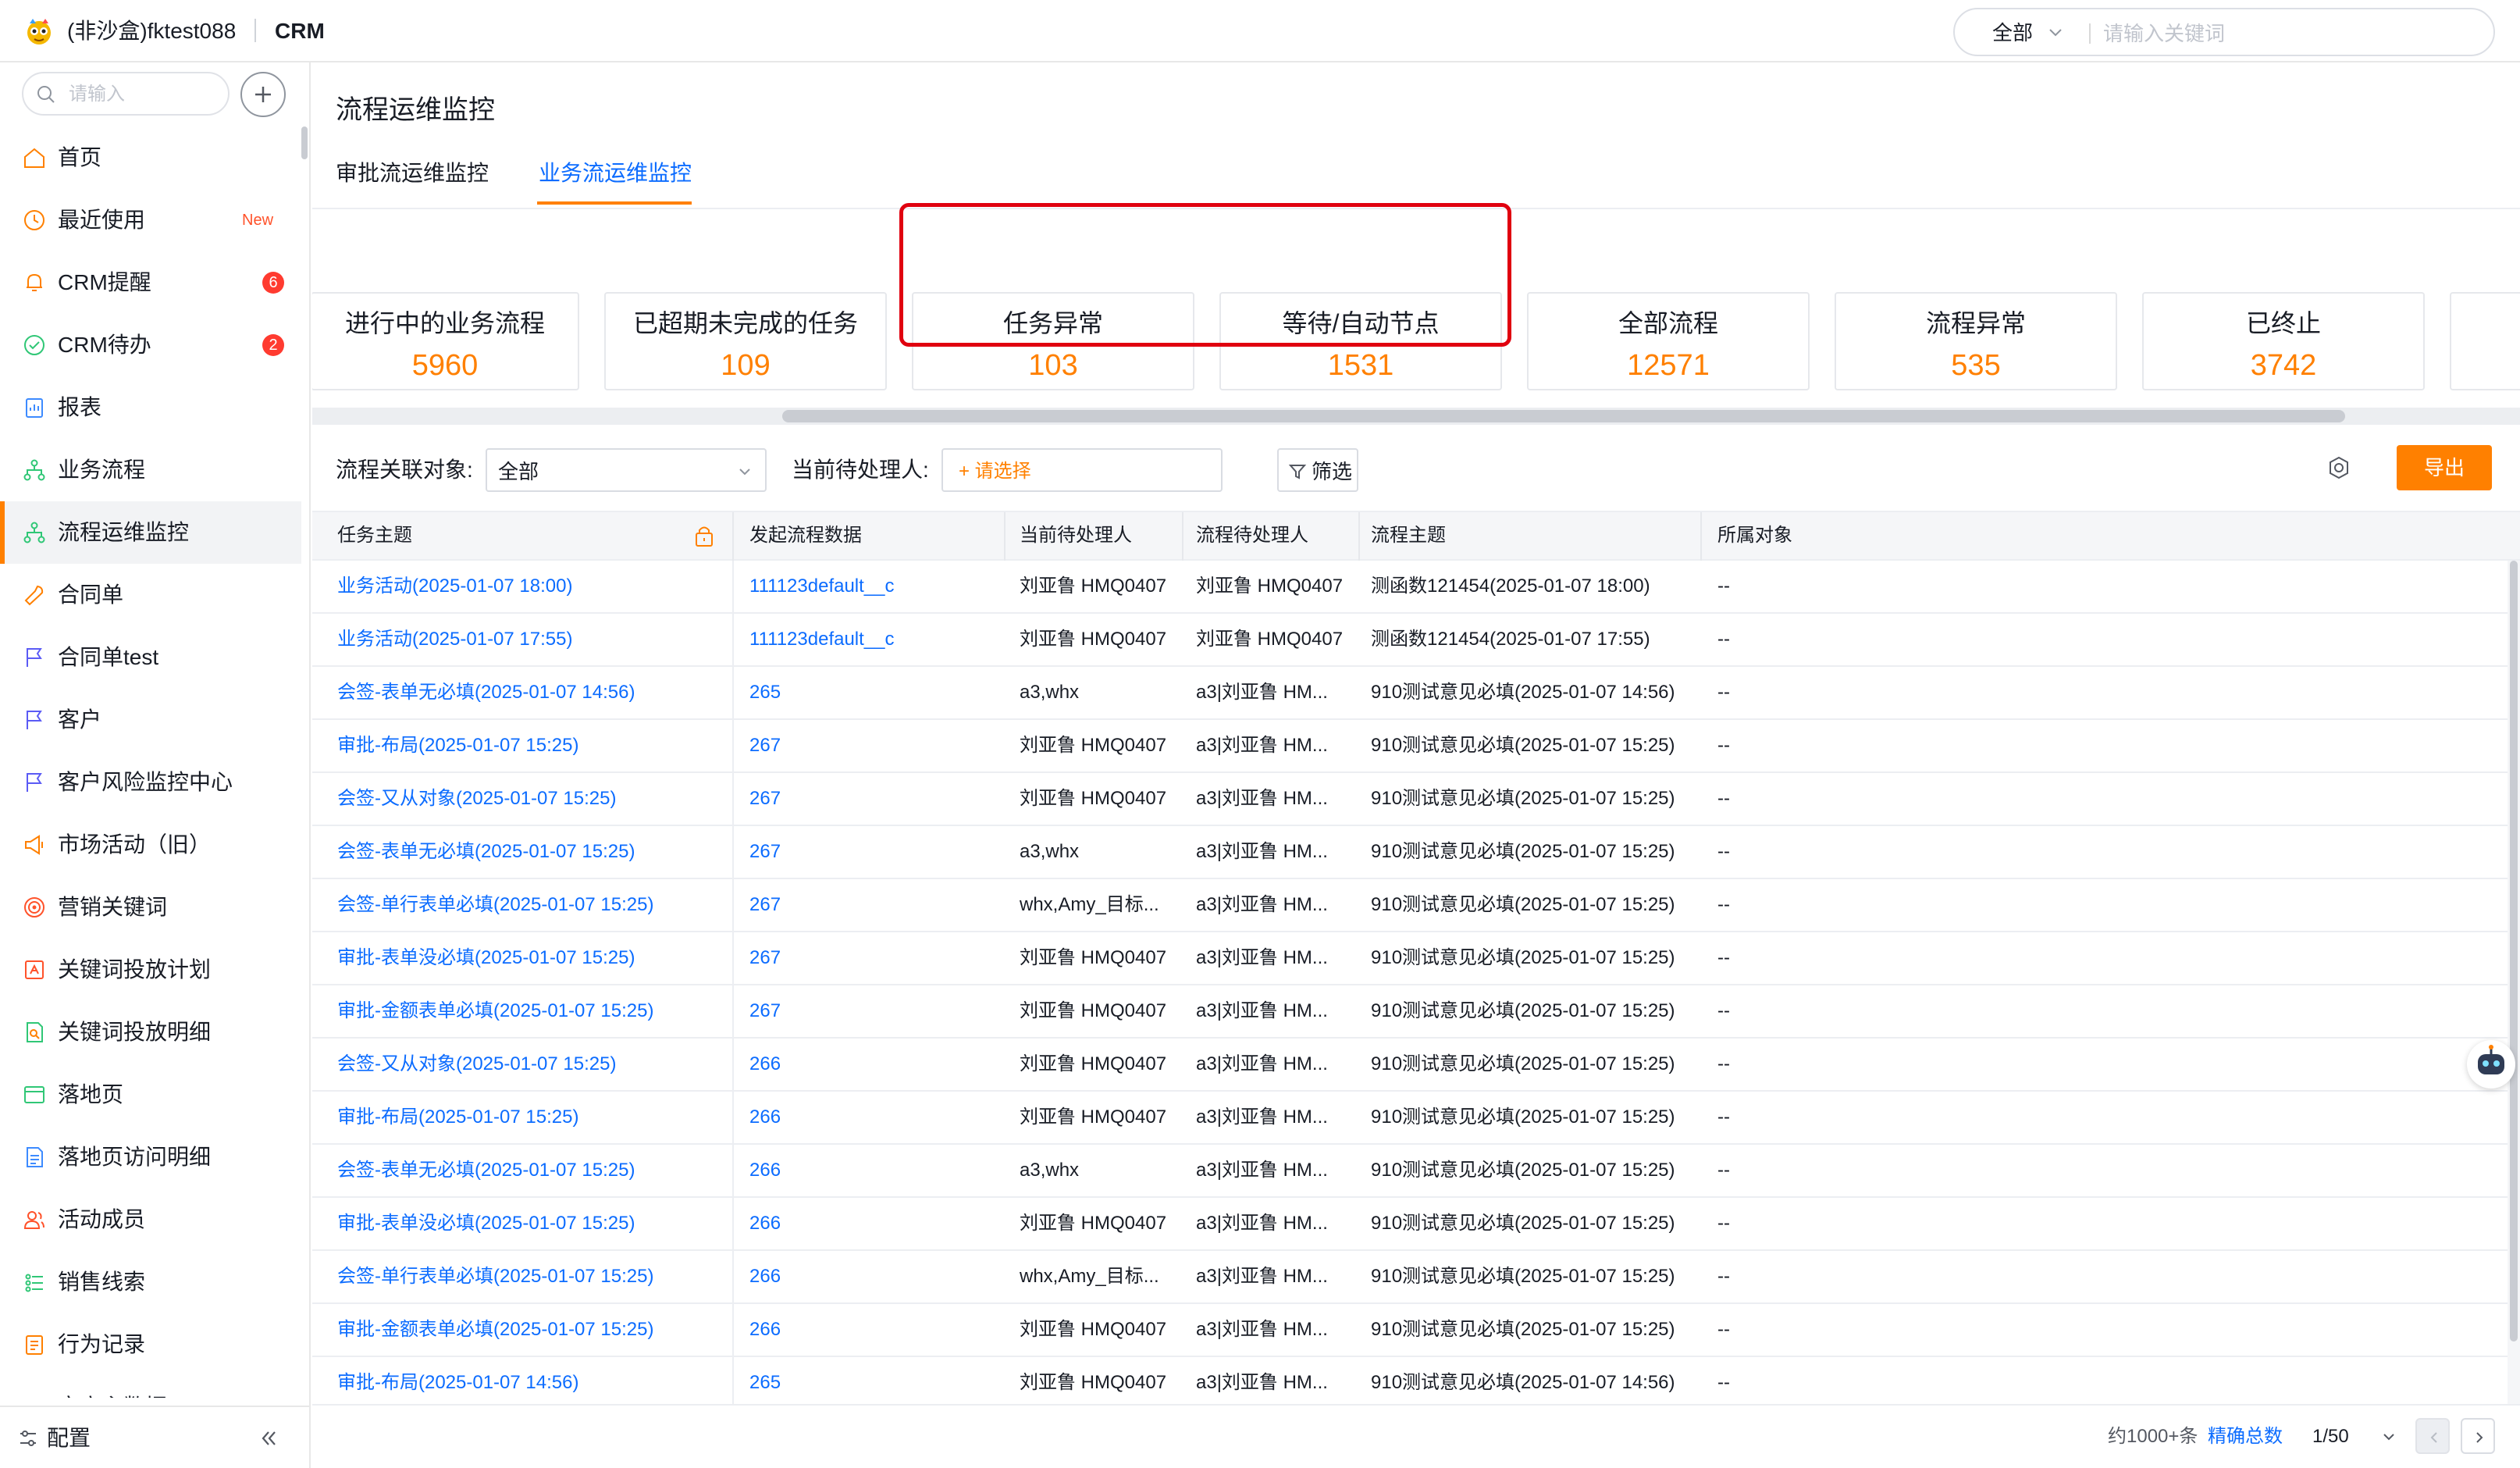 Image resolution: width=2520 pixels, height=1468 pixels. What do you see at coordinates (2283, 341) in the screenshot?
I see `stat-card-terminated: 已终止 3742` at bounding box center [2283, 341].